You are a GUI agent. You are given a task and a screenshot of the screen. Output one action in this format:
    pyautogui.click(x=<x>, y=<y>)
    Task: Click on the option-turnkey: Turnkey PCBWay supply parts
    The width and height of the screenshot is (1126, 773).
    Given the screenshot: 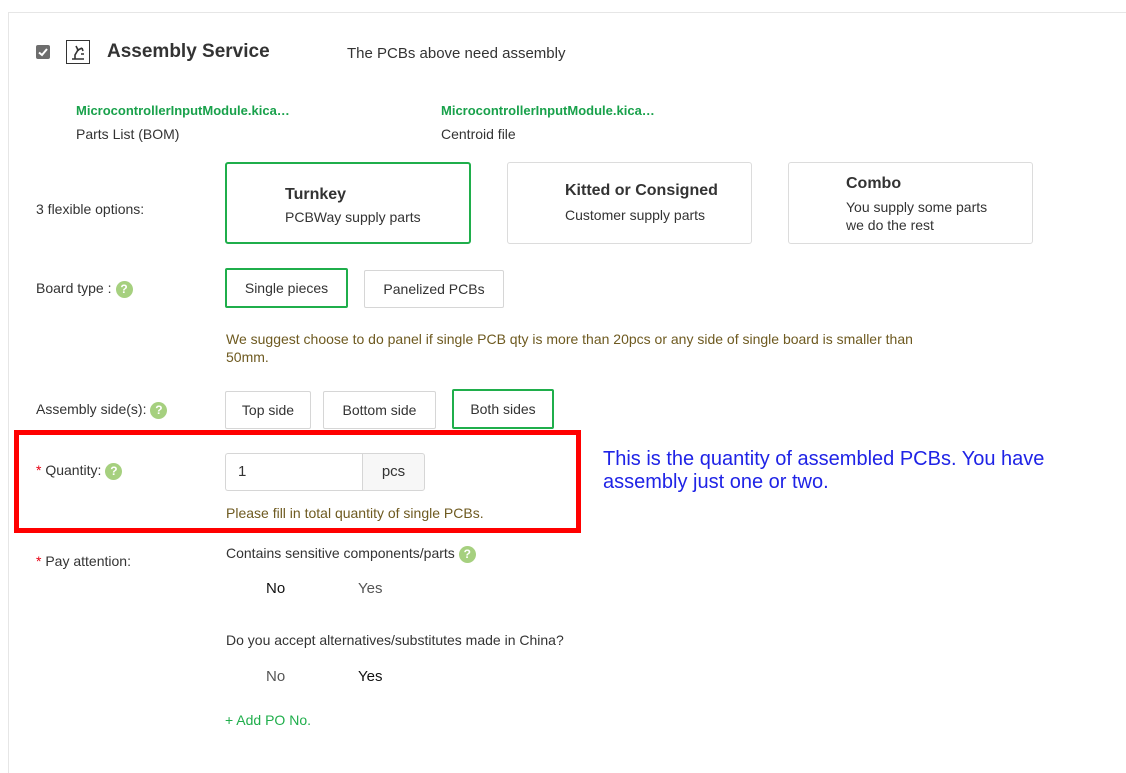 What is the action you would take?
    pyautogui.click(x=348, y=203)
    